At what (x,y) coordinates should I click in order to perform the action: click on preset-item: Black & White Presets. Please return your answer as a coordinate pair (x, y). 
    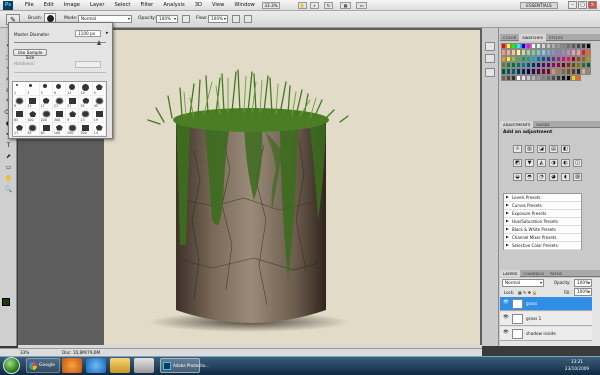
    Looking at the image, I should click on (542, 230).